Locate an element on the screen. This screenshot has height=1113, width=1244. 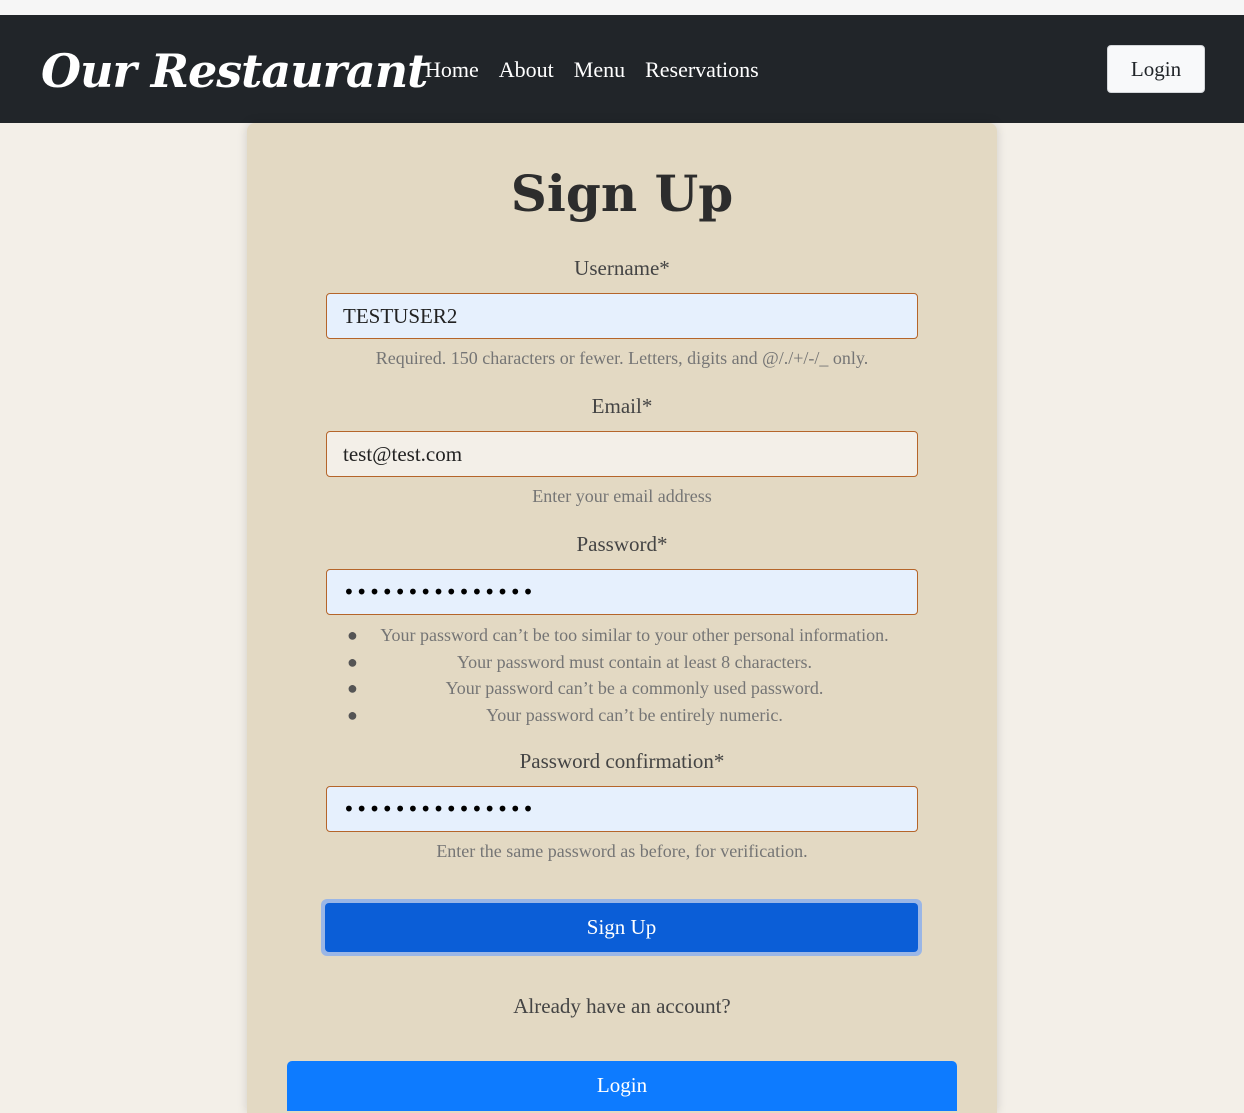
username-field: TESTUSER2 is located at coordinates (622, 316).